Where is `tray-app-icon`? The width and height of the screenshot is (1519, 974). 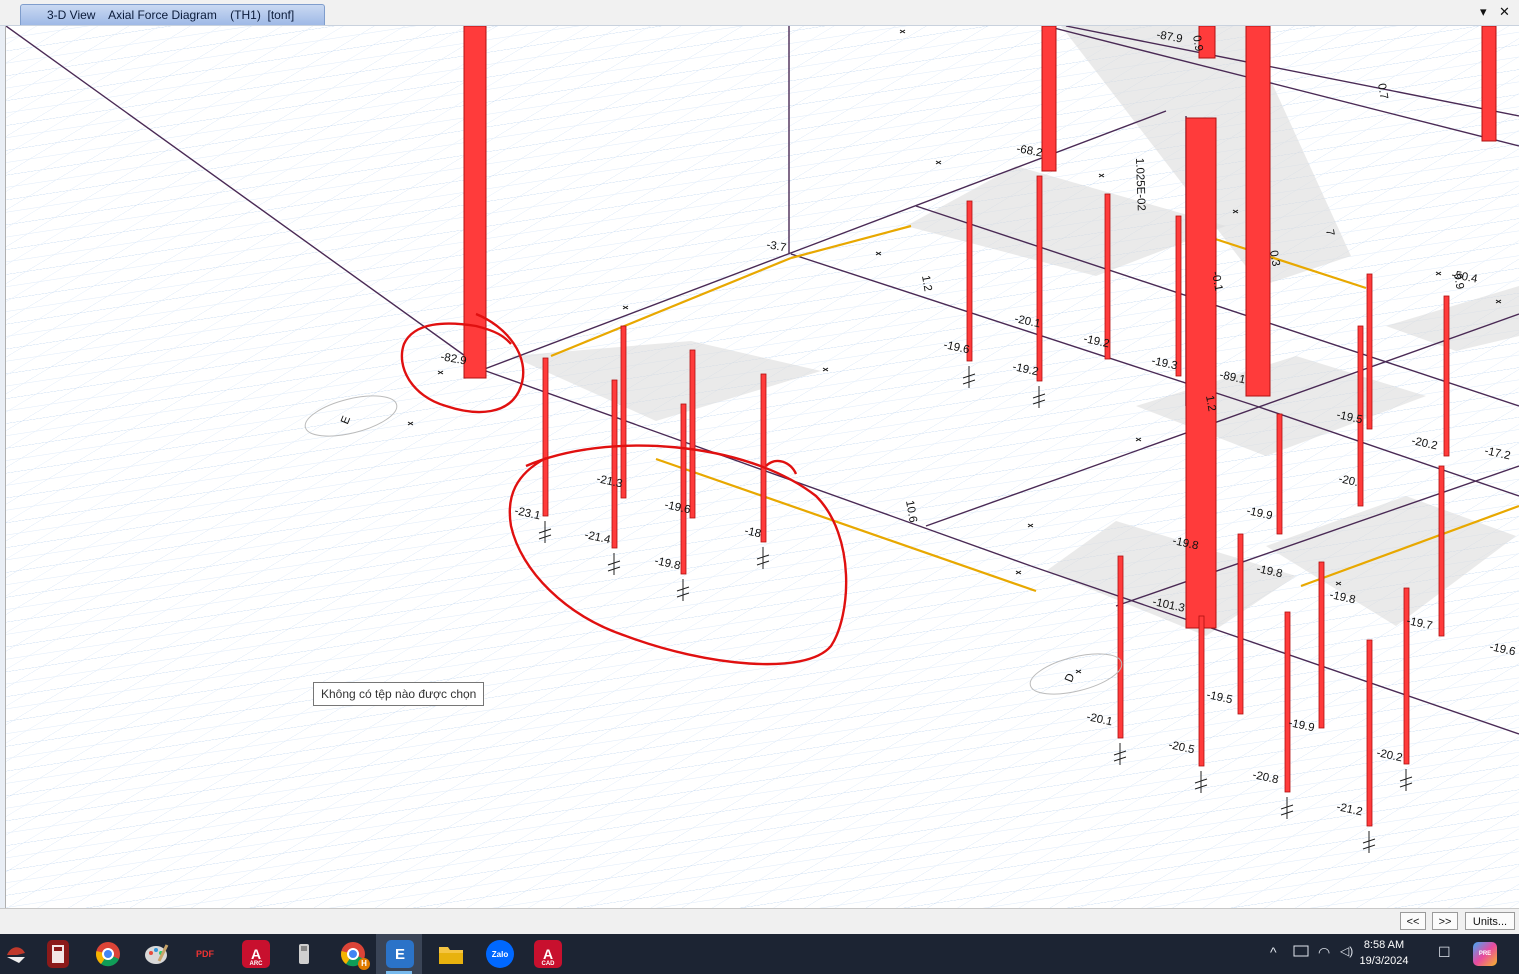 tray-app-icon is located at coordinates (1301, 952).